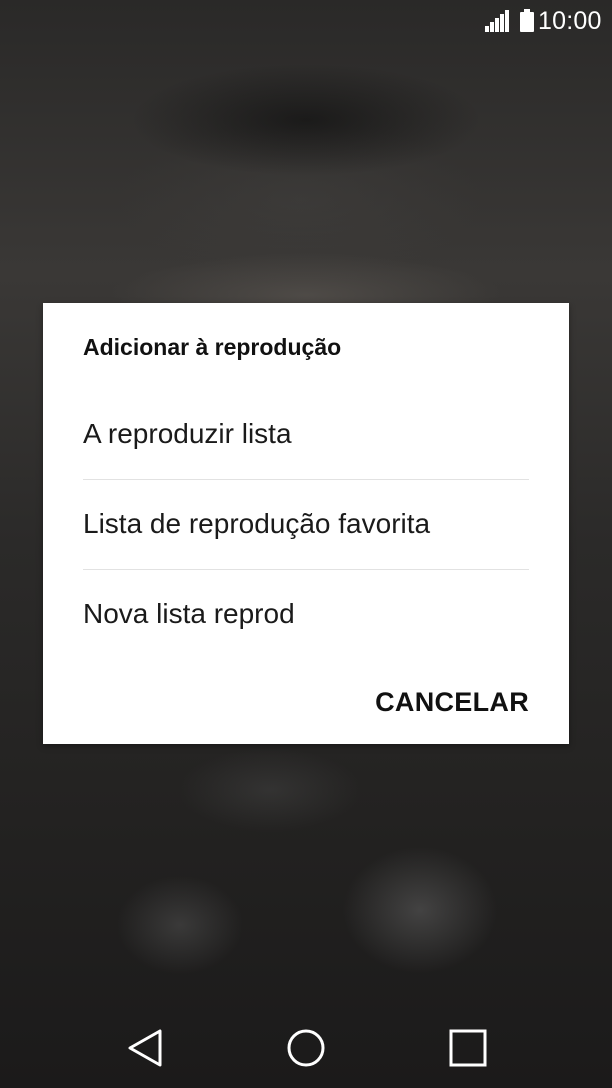 The height and width of the screenshot is (1088, 612). Describe the element at coordinates (306, 22) in the screenshot. I see `status-bar: 10:00` at that location.